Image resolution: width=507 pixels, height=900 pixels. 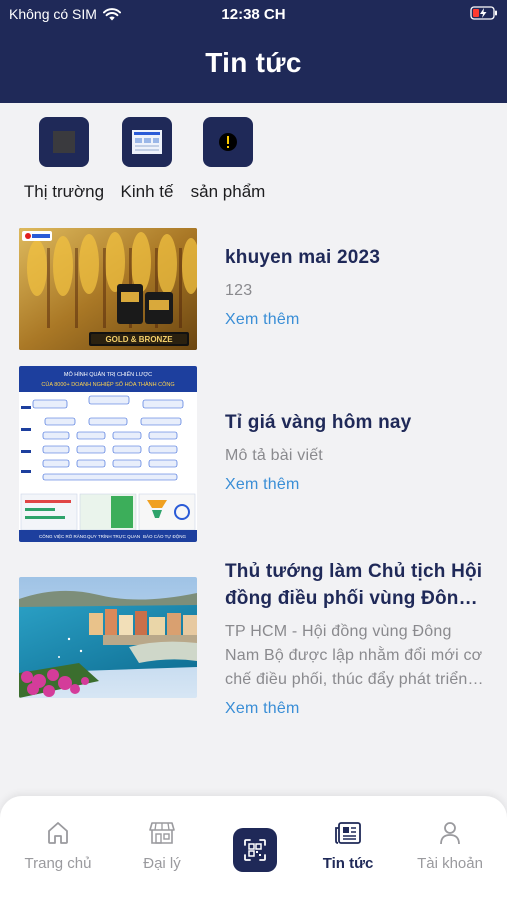 What do you see at coordinates (165, 536) in the screenshot?
I see `thumbnail-footer-label: BÁO CÁO TỰ ĐỘNG` at bounding box center [165, 536].